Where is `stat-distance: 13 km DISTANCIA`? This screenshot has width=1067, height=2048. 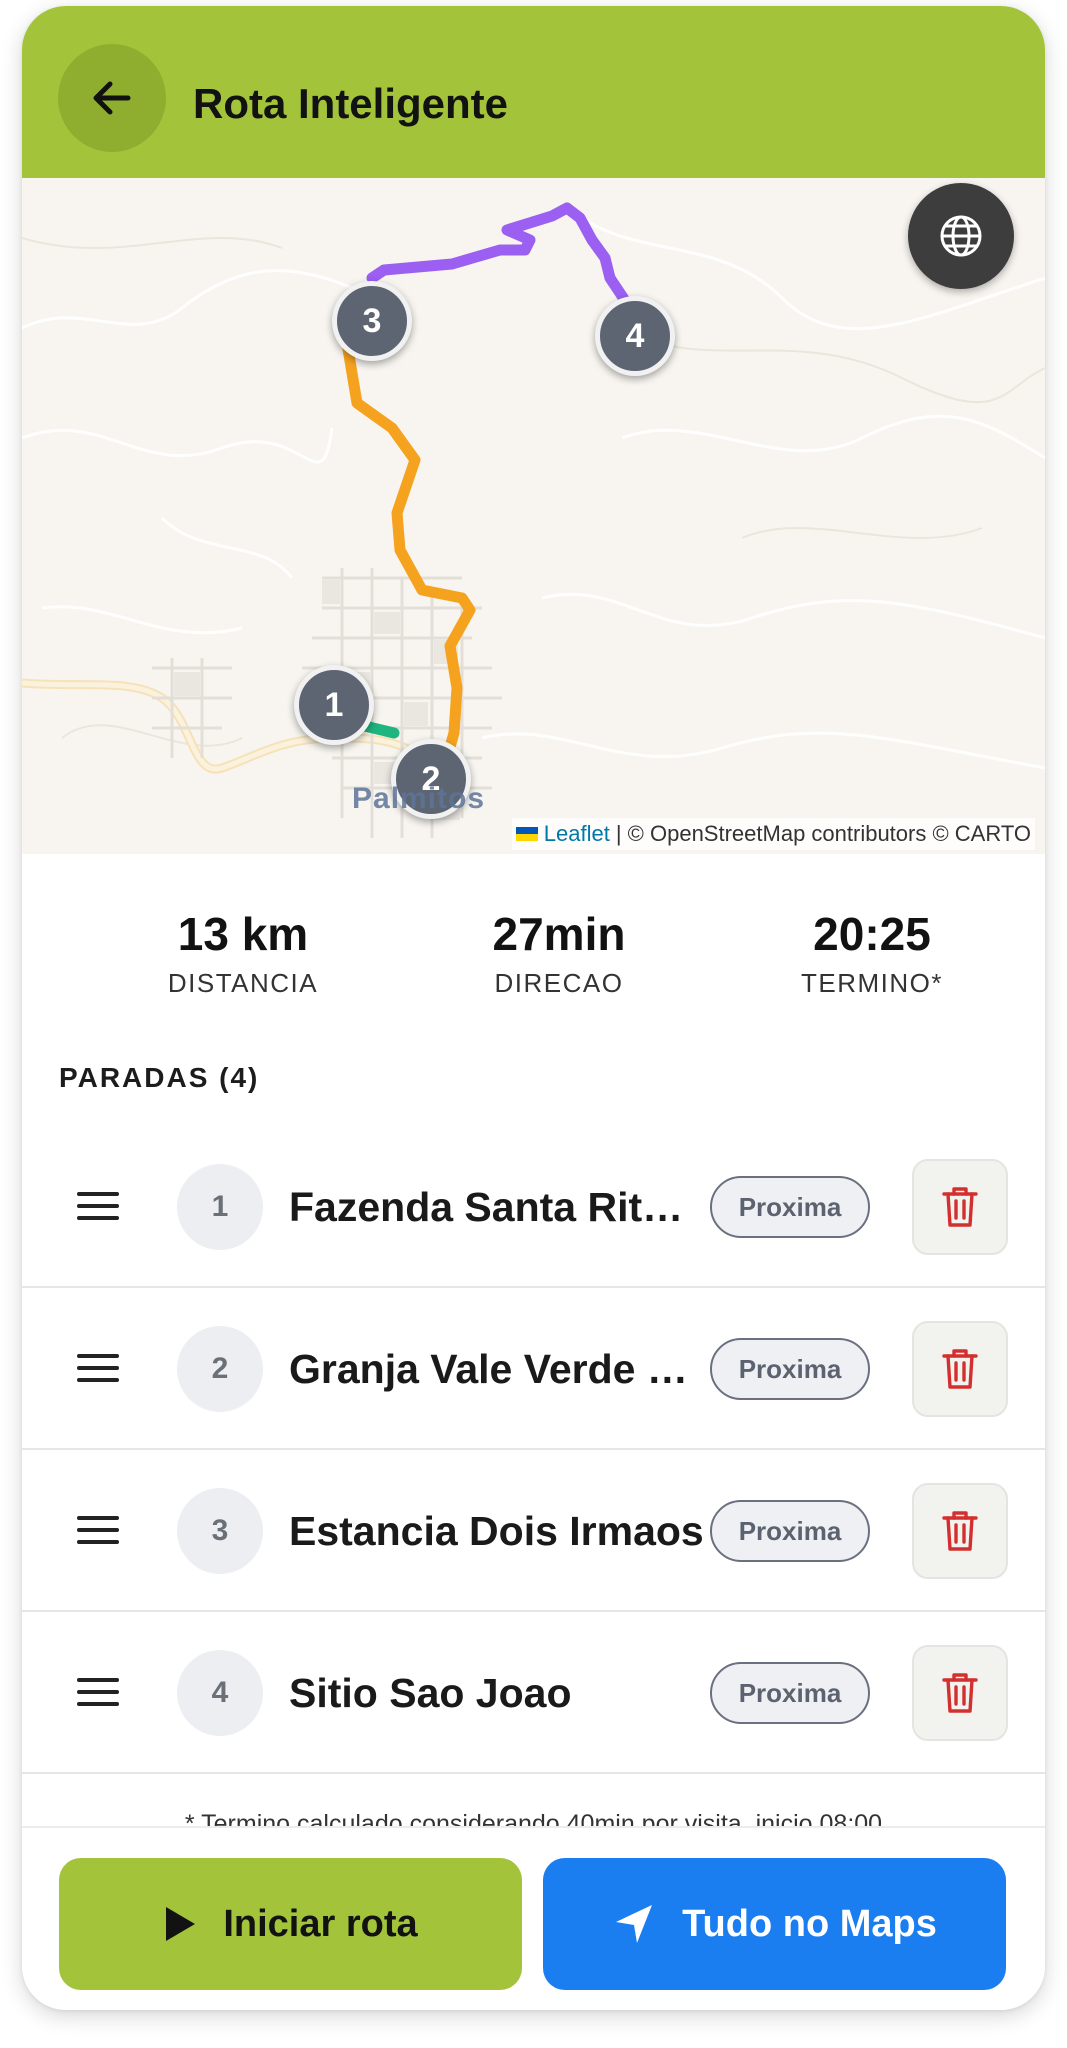
stat-distance: 13 km DISTANCIA is located at coordinates (243, 952).